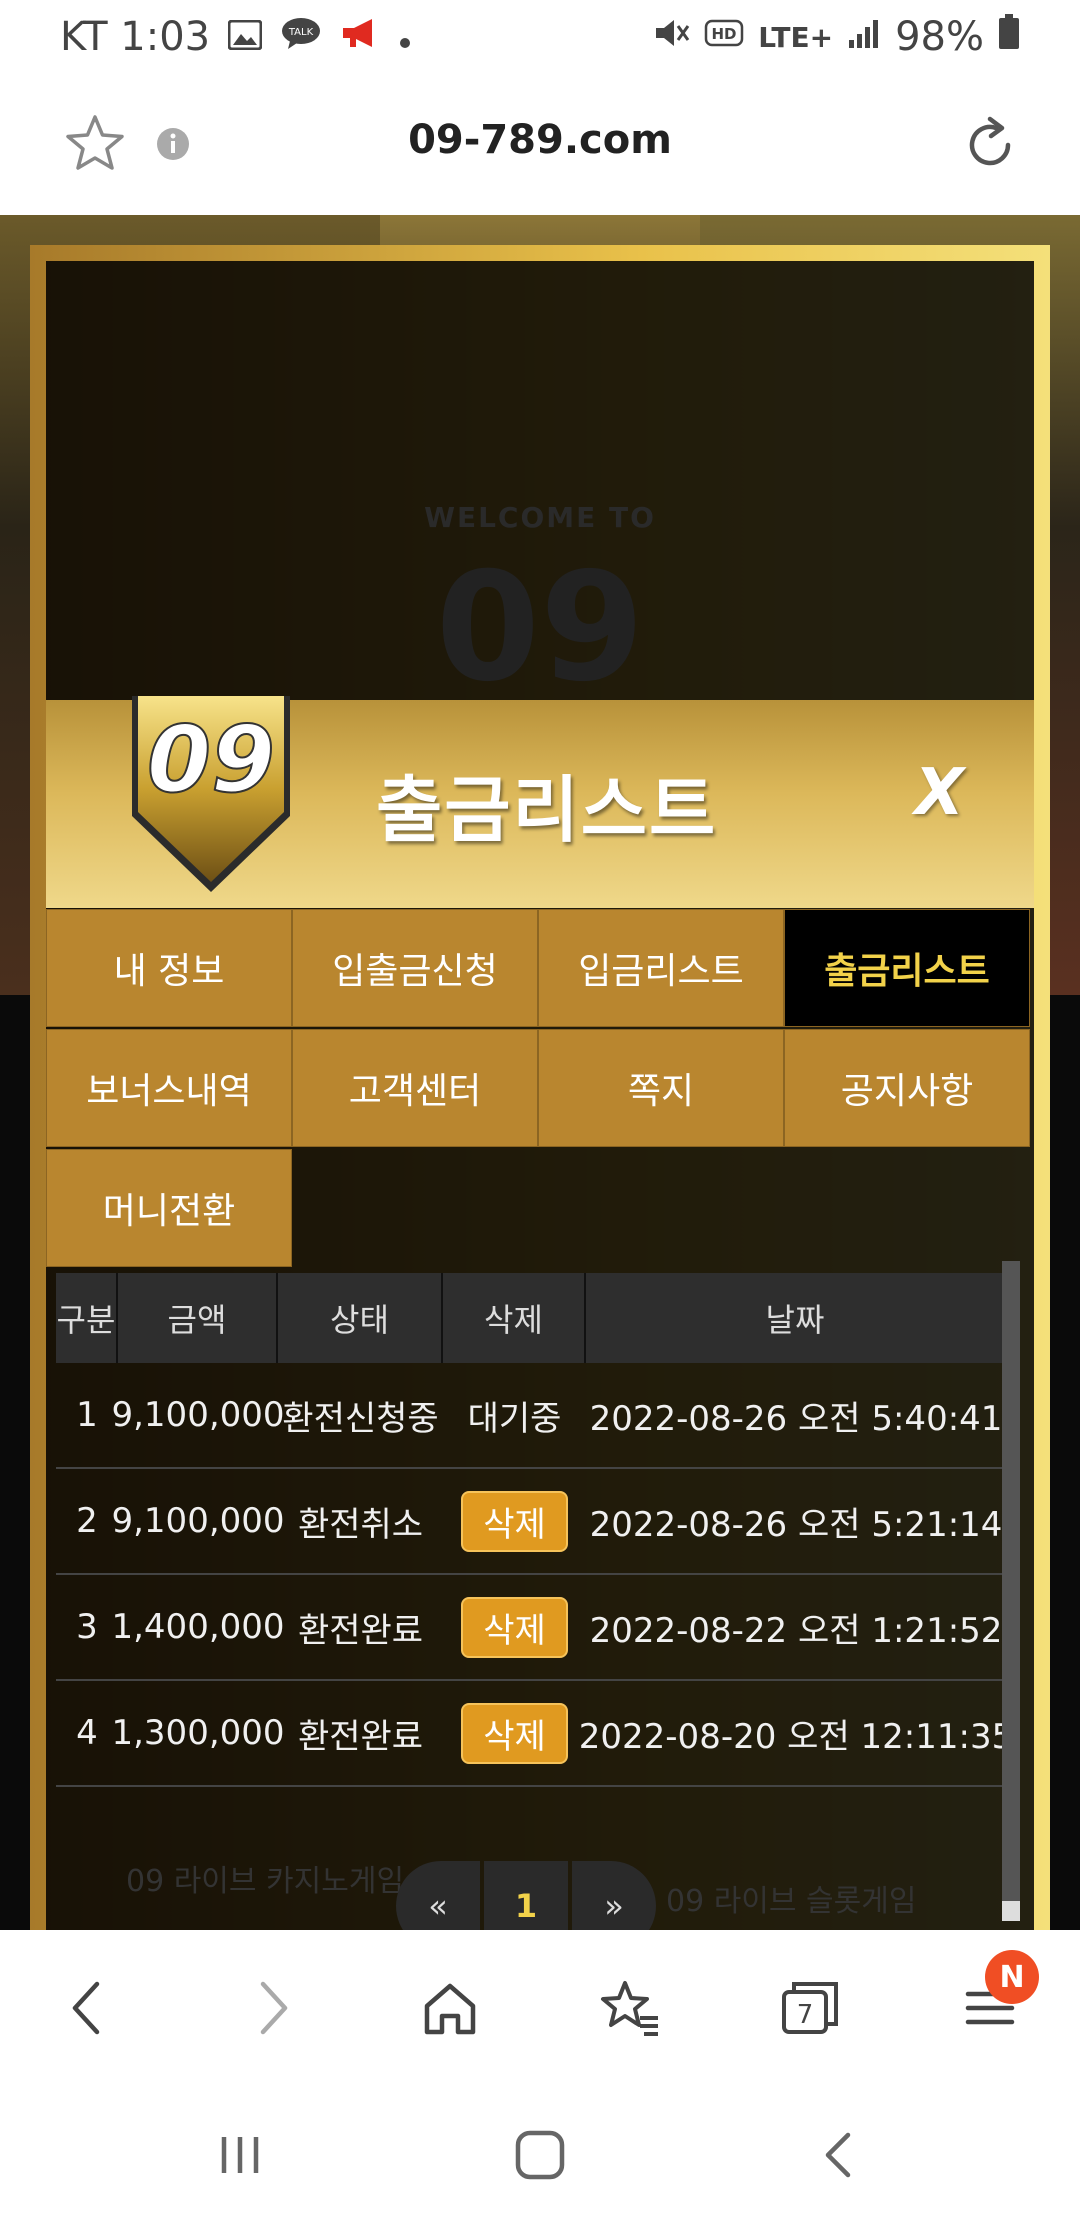 The width and height of the screenshot is (1080, 2220). I want to click on gallery-icon, so click(245, 37).